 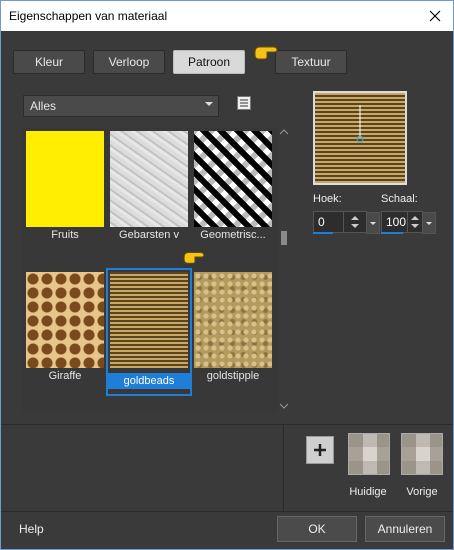 I want to click on scroll-up-icon, so click(x=284, y=132).